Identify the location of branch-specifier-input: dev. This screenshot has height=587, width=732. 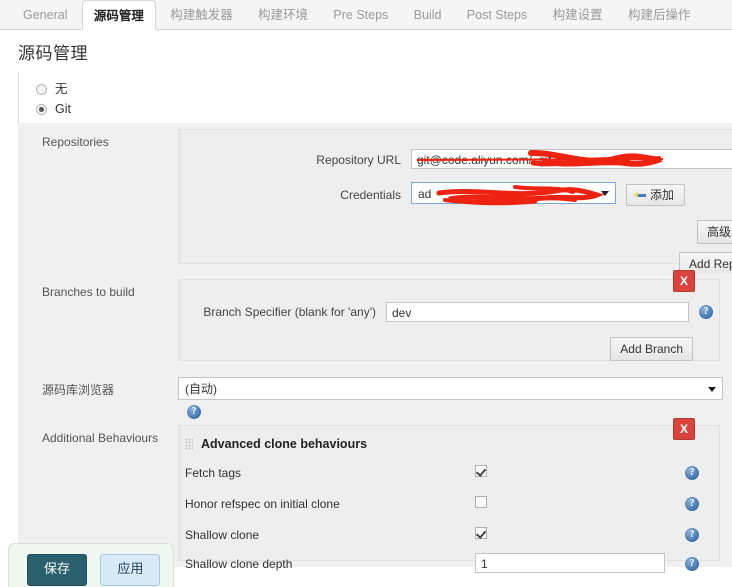
(537, 312).